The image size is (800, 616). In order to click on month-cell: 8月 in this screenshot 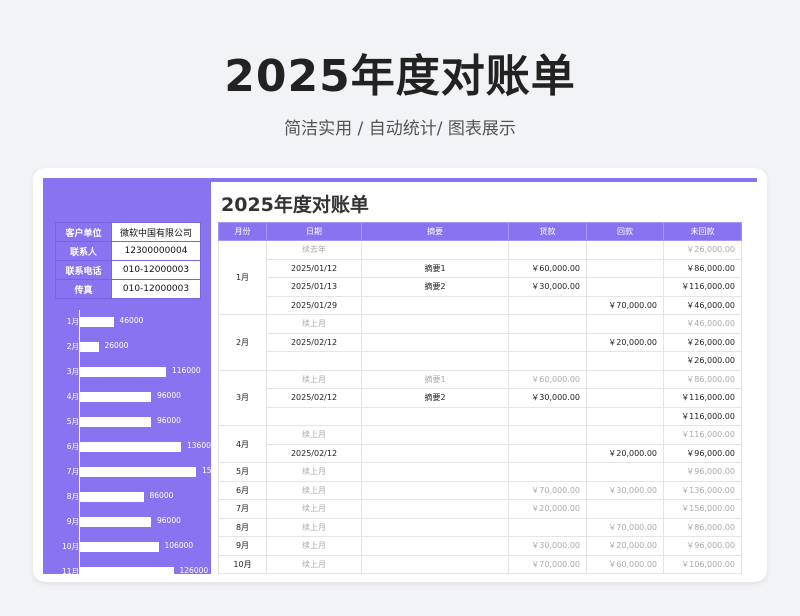, I will do `click(242, 527)`.